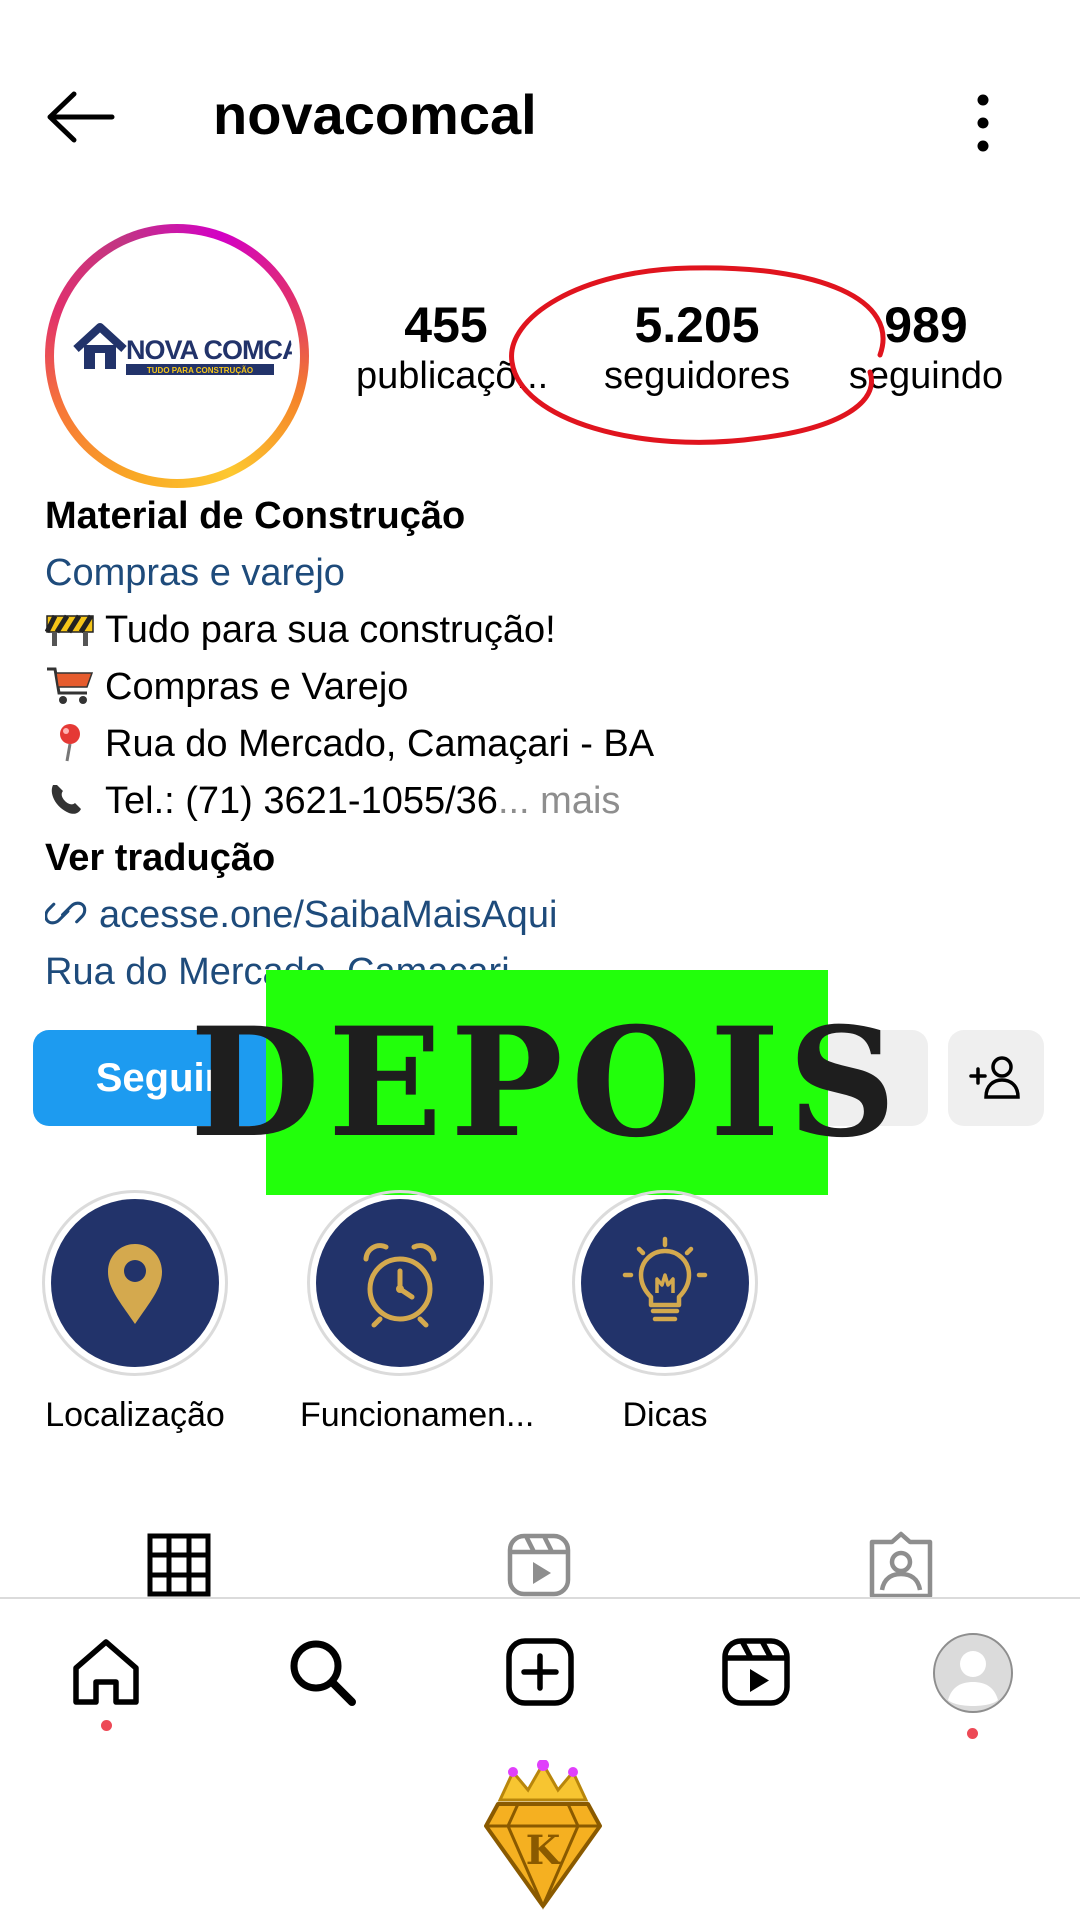 This screenshot has width=1080, height=1920. I want to click on depois-overlay-banner: DEPOIS, so click(543, 1082).